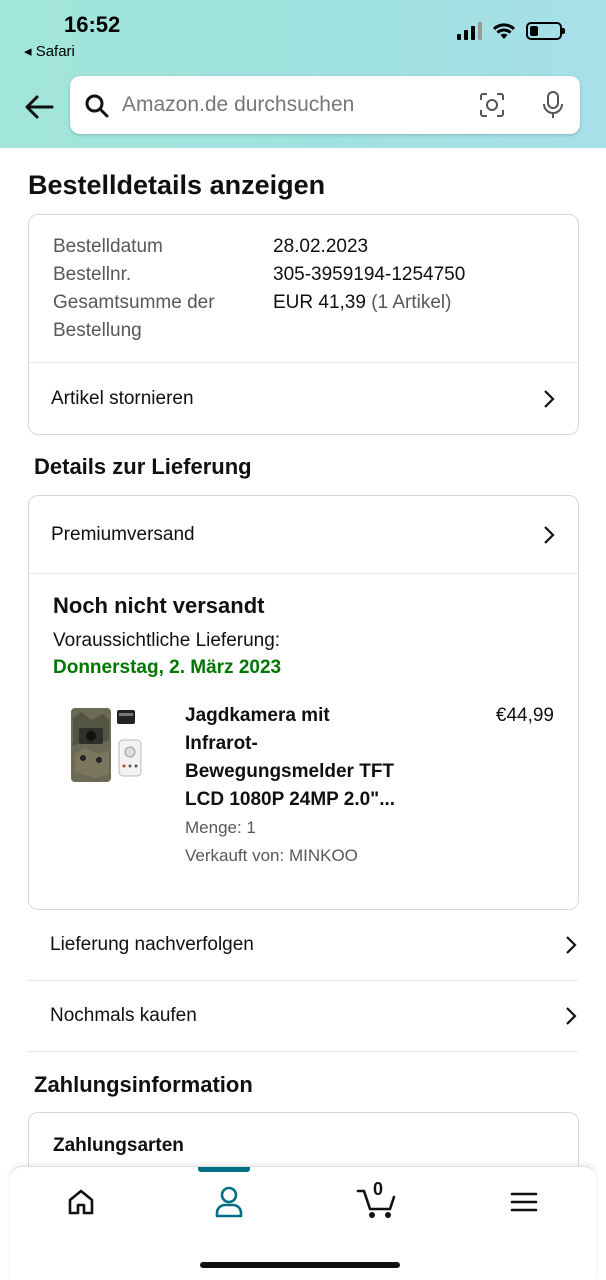 This screenshot has height=1280, width=606. Describe the element at coordinates (229, 1202) in the screenshot. I see `account-icon` at that location.